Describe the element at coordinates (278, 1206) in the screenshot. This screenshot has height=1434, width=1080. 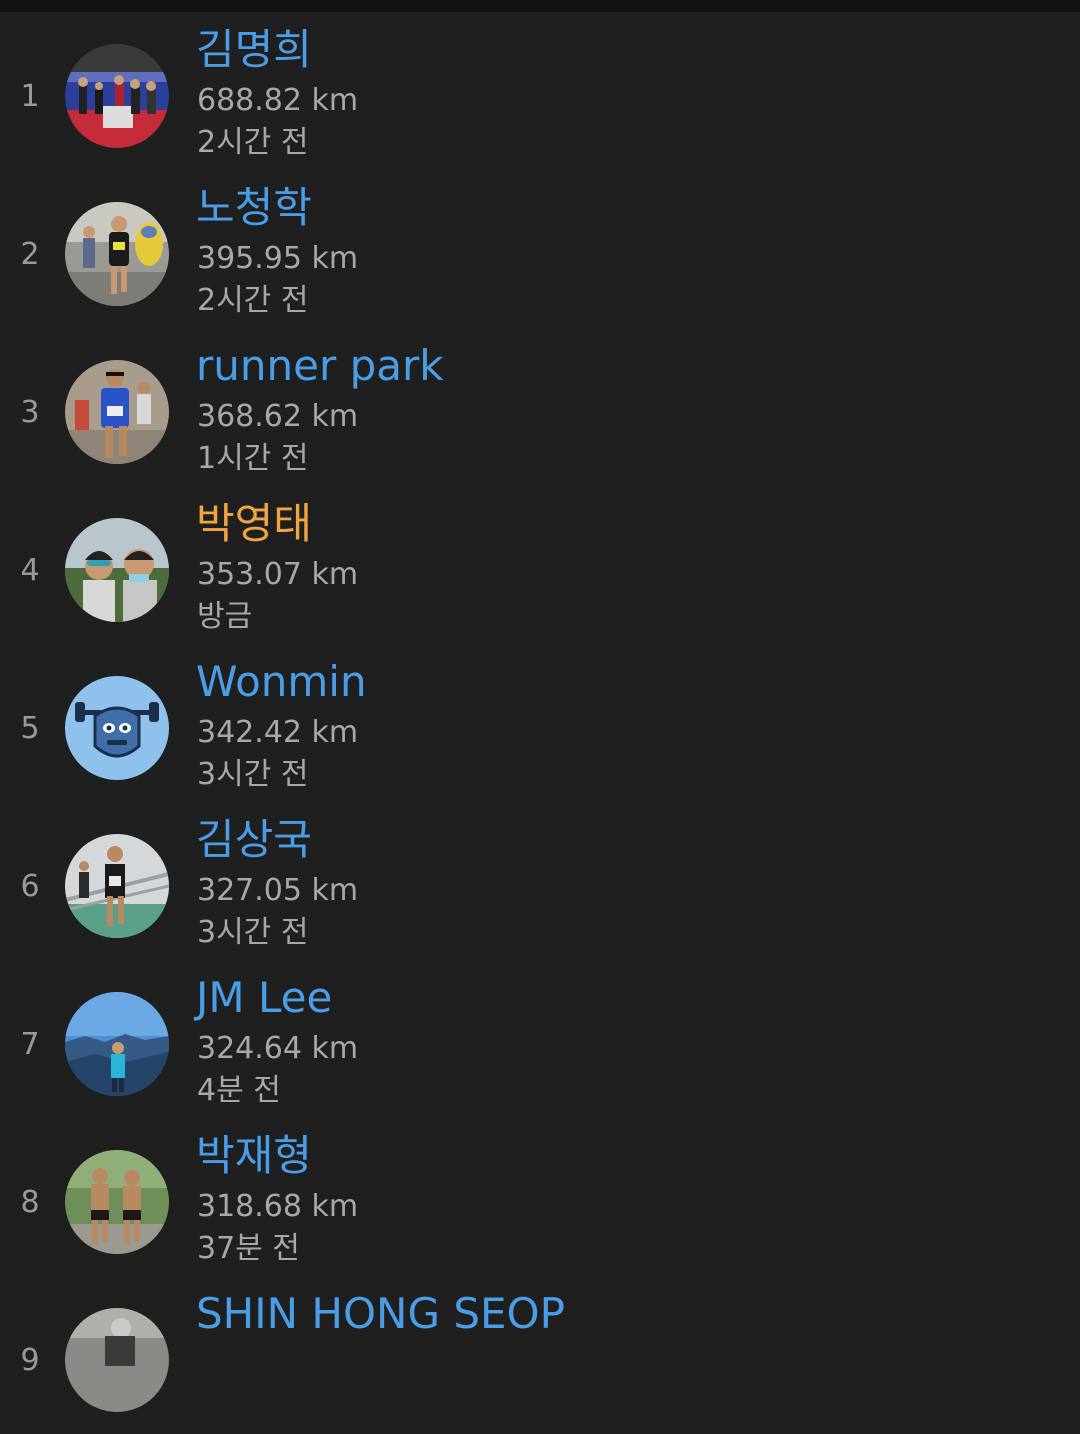
I see `distance-value: 318.68 km` at that location.